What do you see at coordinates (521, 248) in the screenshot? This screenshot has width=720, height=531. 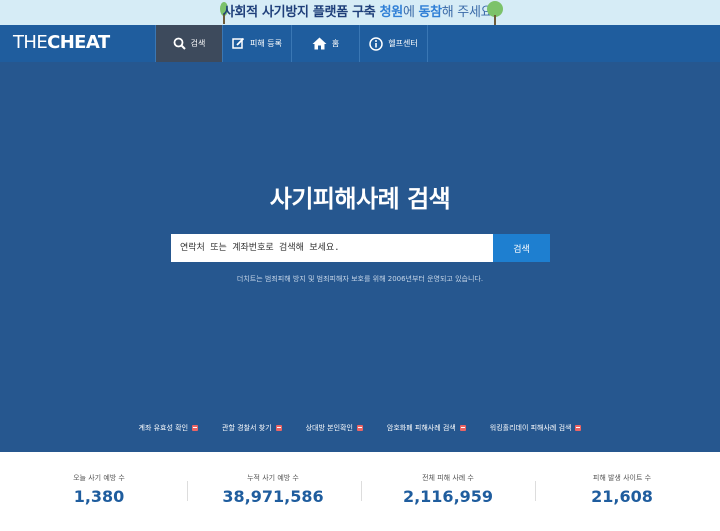 I see `search-button: 검색` at bounding box center [521, 248].